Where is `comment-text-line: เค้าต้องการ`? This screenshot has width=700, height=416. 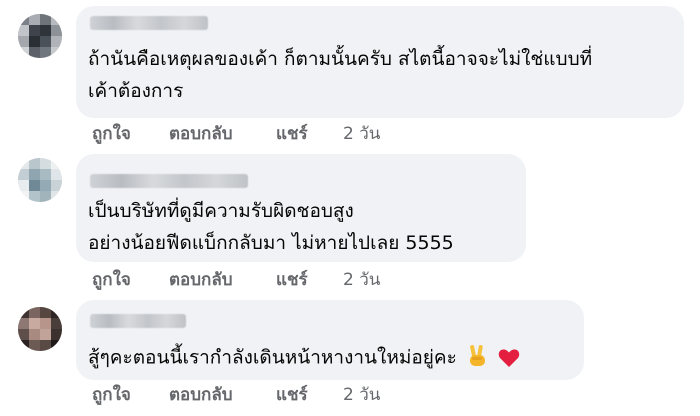
comment-text-line: เค้าต้องการ is located at coordinates (136, 91).